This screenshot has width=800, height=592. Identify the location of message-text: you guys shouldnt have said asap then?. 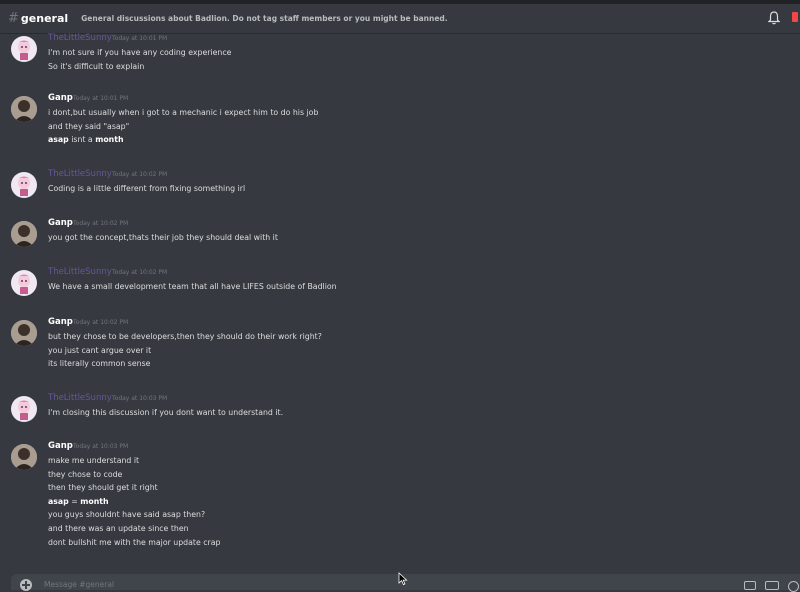
(127, 515).